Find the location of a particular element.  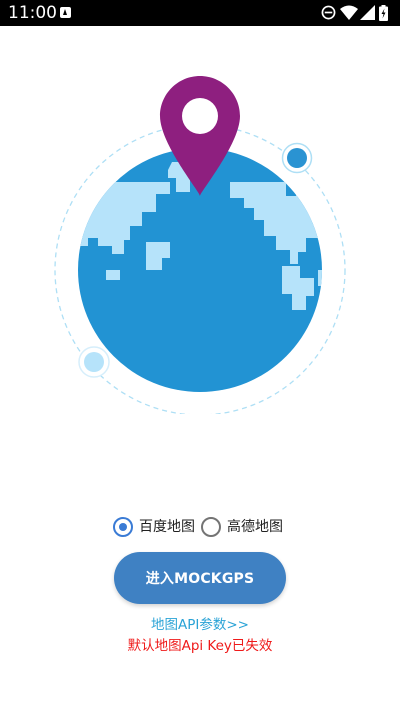

enter-mockgps-button: 进入MOCKGPS is located at coordinates (200, 578).